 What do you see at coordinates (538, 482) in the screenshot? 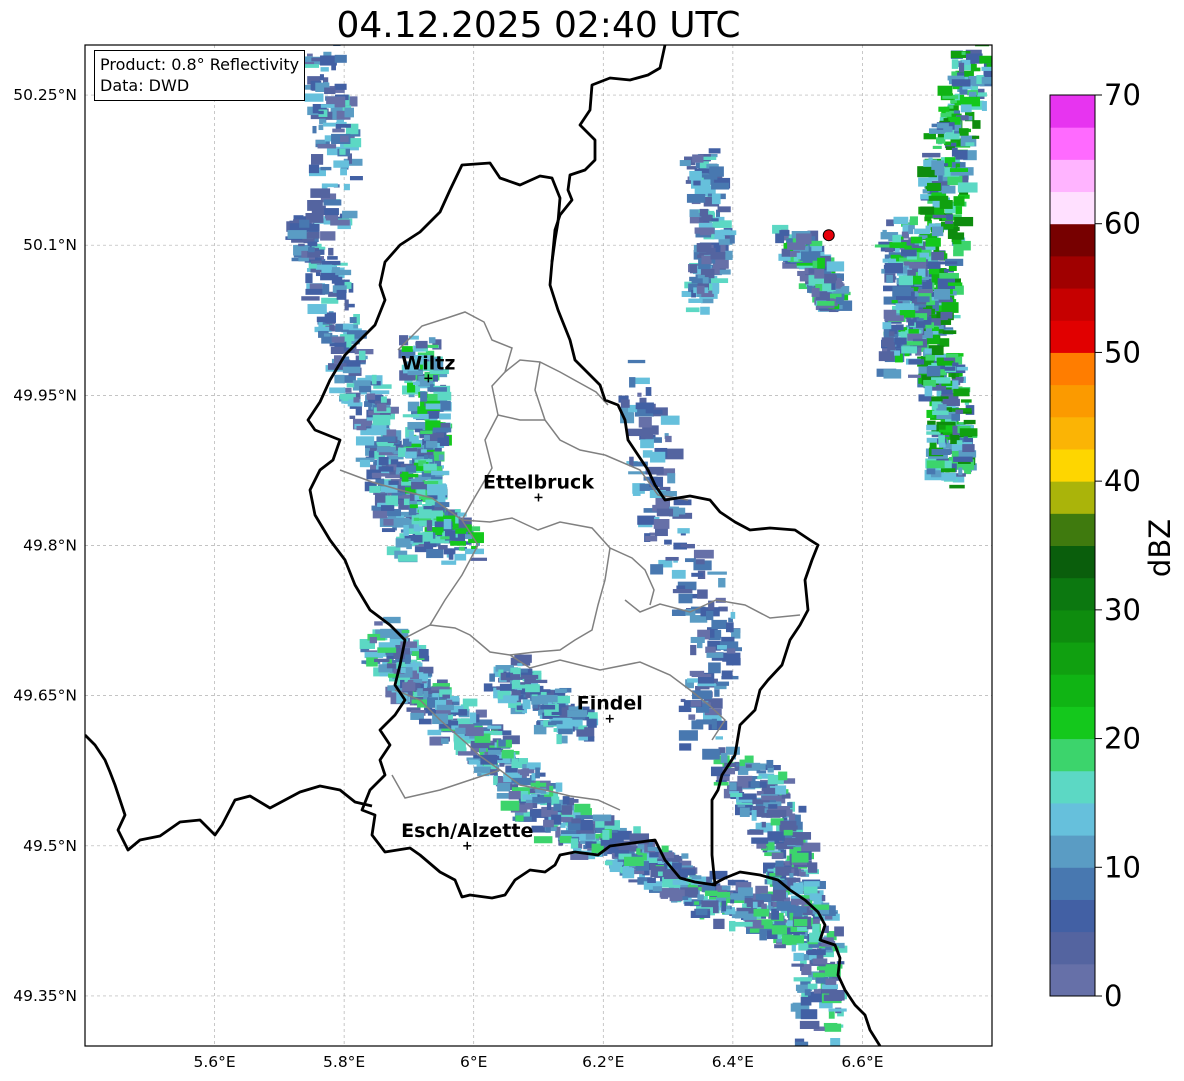
I see `city-label: Ettelbruck` at bounding box center [538, 482].